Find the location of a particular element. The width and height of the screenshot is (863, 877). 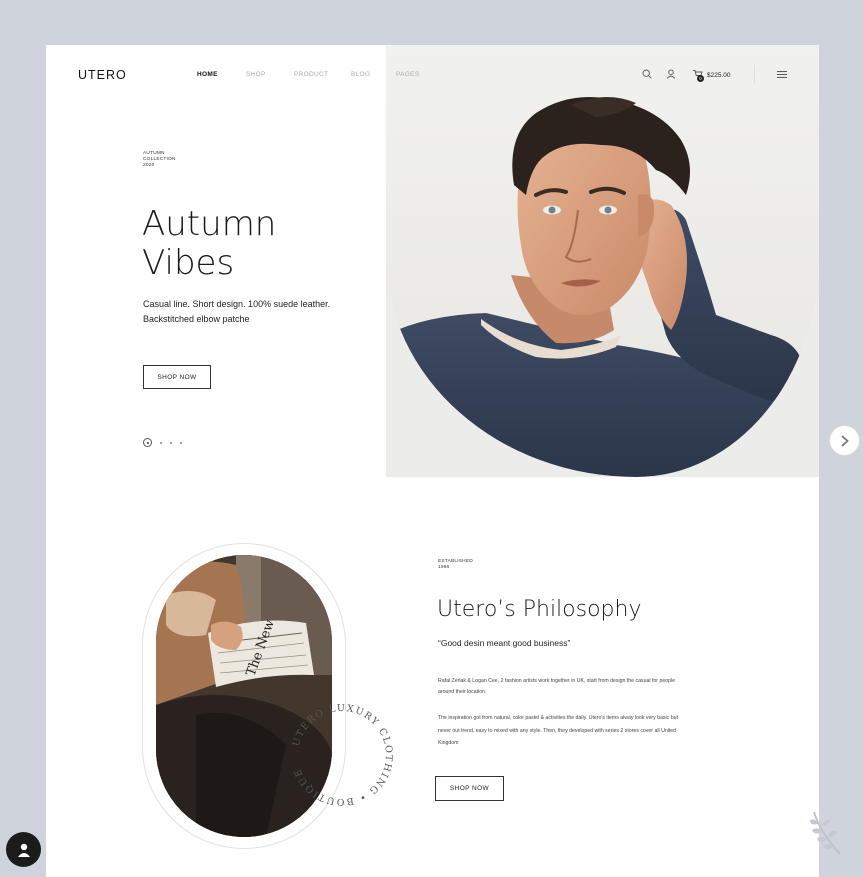

brand-logo: UTERO is located at coordinates (102, 75).